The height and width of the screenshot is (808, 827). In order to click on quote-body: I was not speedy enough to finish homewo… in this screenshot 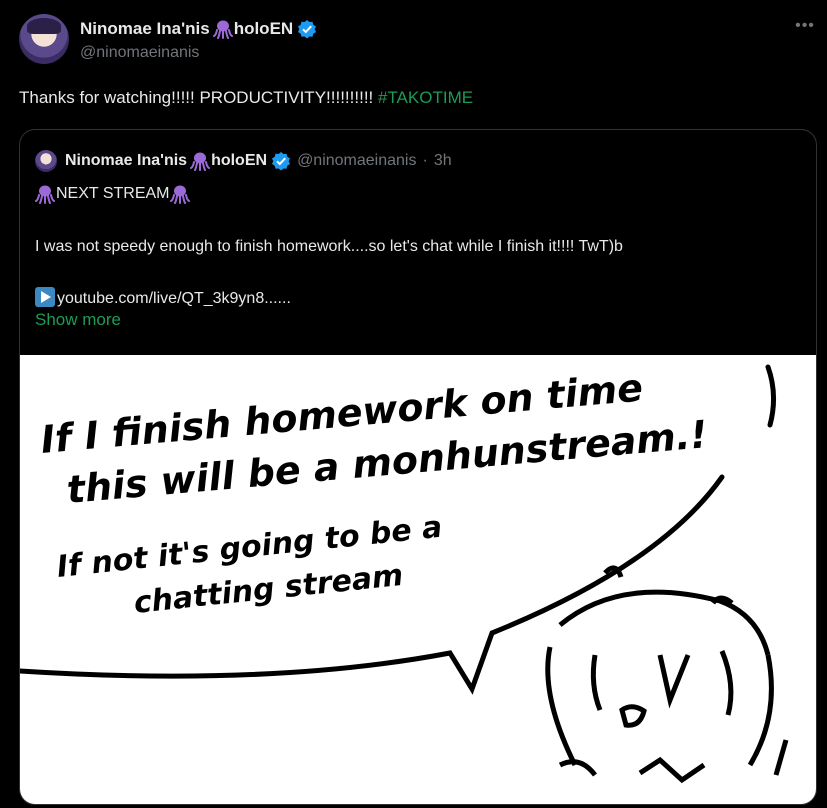, I will do `click(329, 246)`.